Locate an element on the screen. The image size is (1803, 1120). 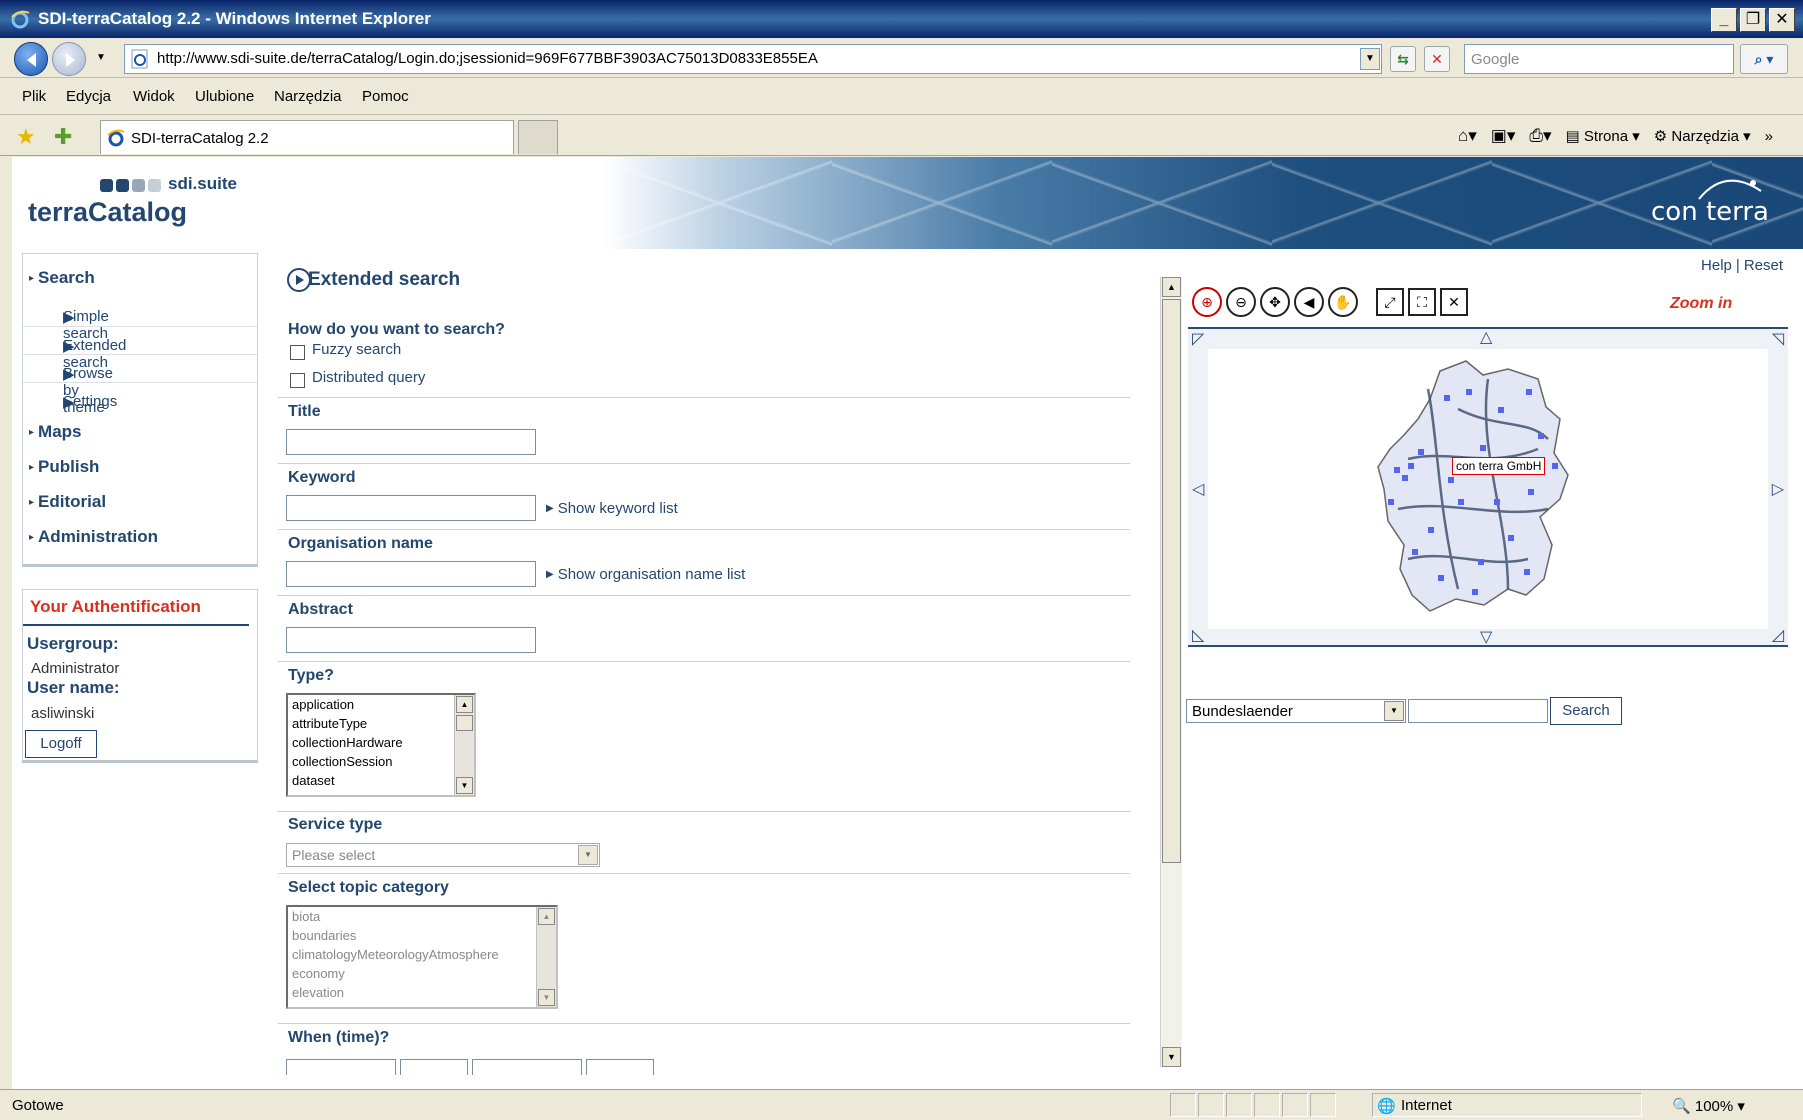
logoff-button: Logoff is located at coordinates (61, 744).